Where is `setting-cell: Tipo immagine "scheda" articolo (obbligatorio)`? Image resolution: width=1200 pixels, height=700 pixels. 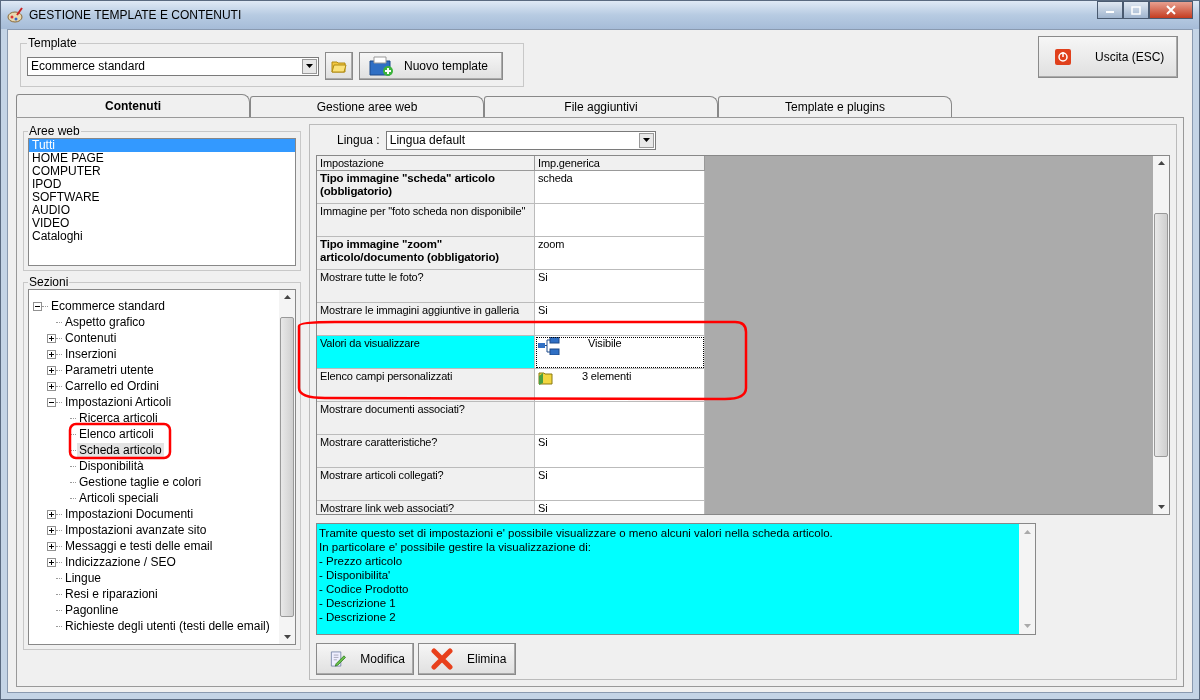
setting-cell: Tipo immagine "scheda" articolo (obbligatorio) is located at coordinates (426, 187).